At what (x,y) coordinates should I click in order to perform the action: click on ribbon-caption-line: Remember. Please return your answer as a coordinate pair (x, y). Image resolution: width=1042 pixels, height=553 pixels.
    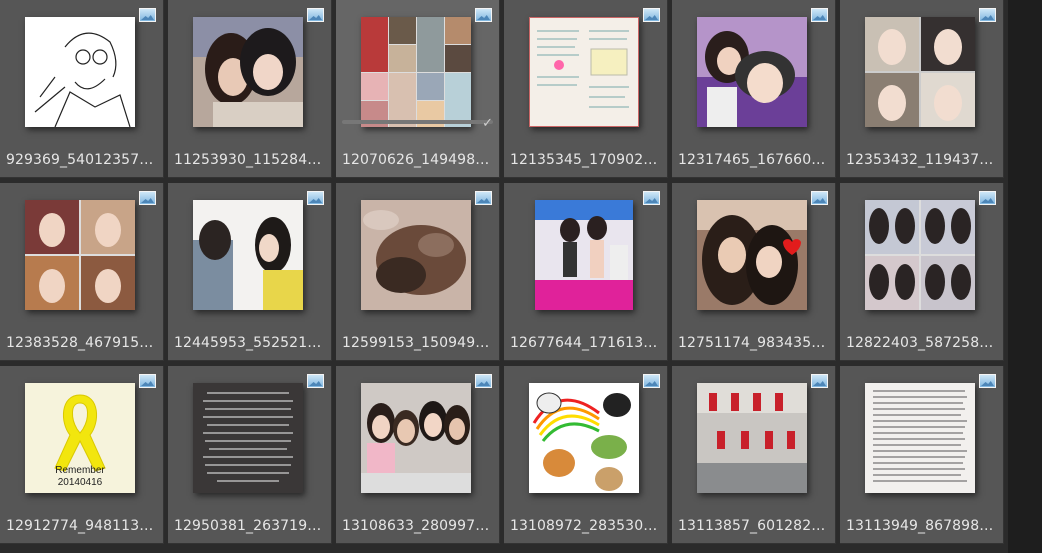
    Looking at the image, I should click on (80, 470).